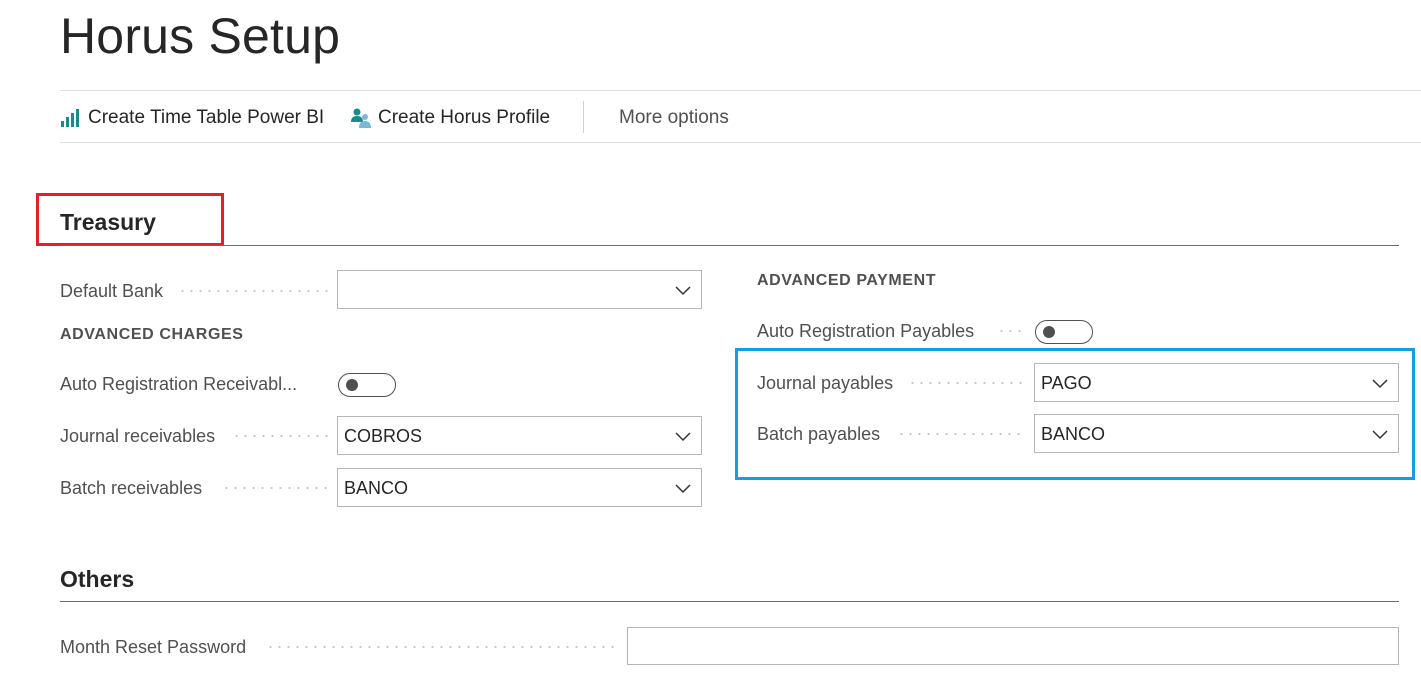  I want to click on page-title: Horus Setup, so click(200, 36).